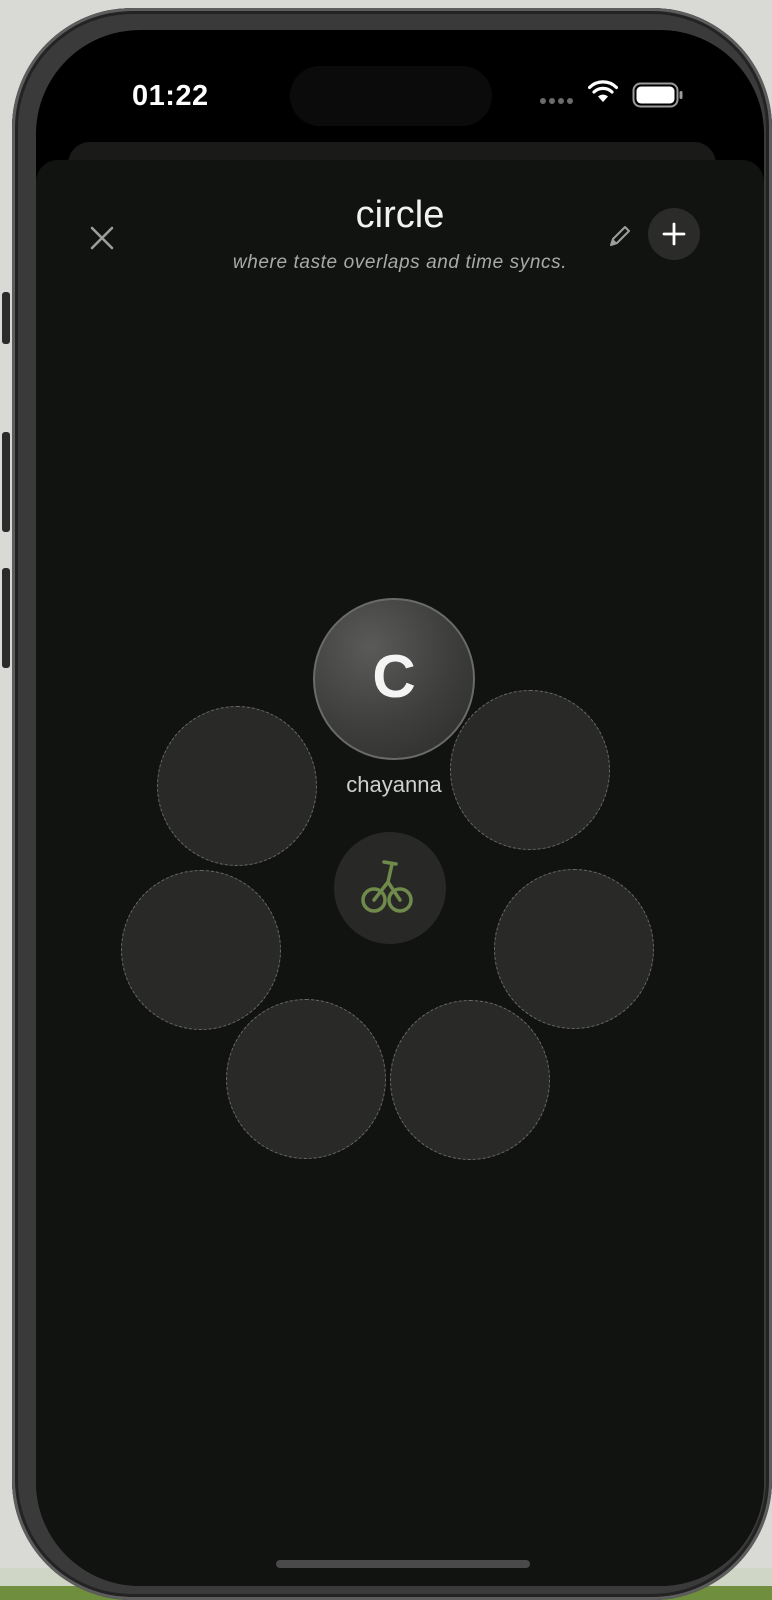  What do you see at coordinates (6, 618) in the screenshot?
I see `side-button-volume-down` at bounding box center [6, 618].